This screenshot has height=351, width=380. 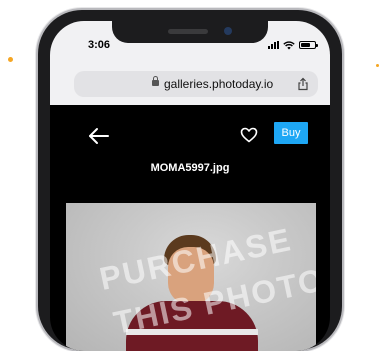 What do you see at coordinates (219, 84) in the screenshot?
I see `url-text: galleries.photoday.io` at bounding box center [219, 84].